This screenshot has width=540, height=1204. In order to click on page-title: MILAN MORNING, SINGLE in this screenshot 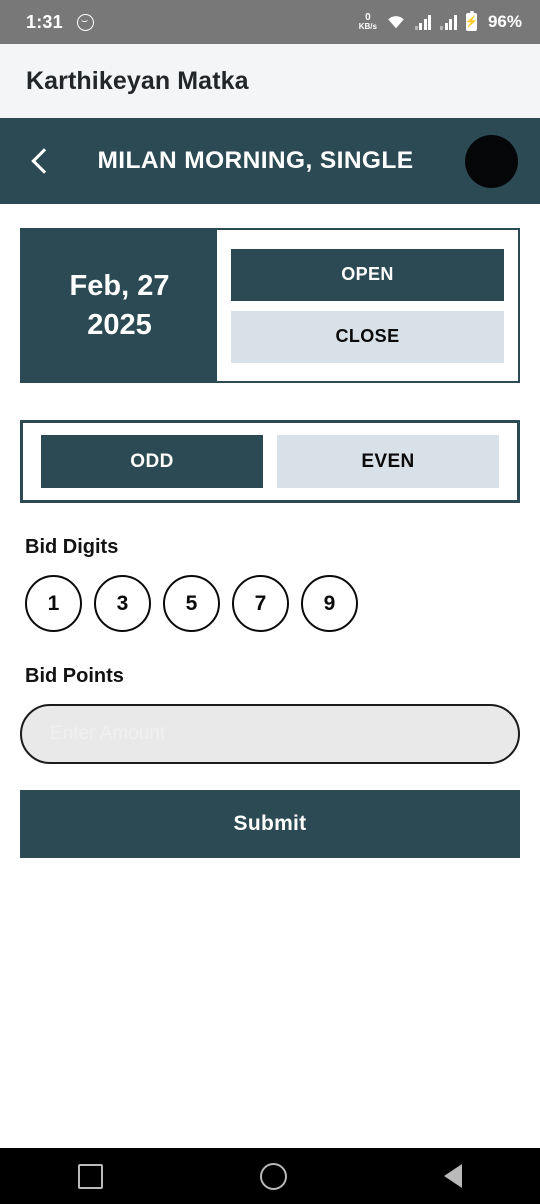, I will do `click(255, 160)`.